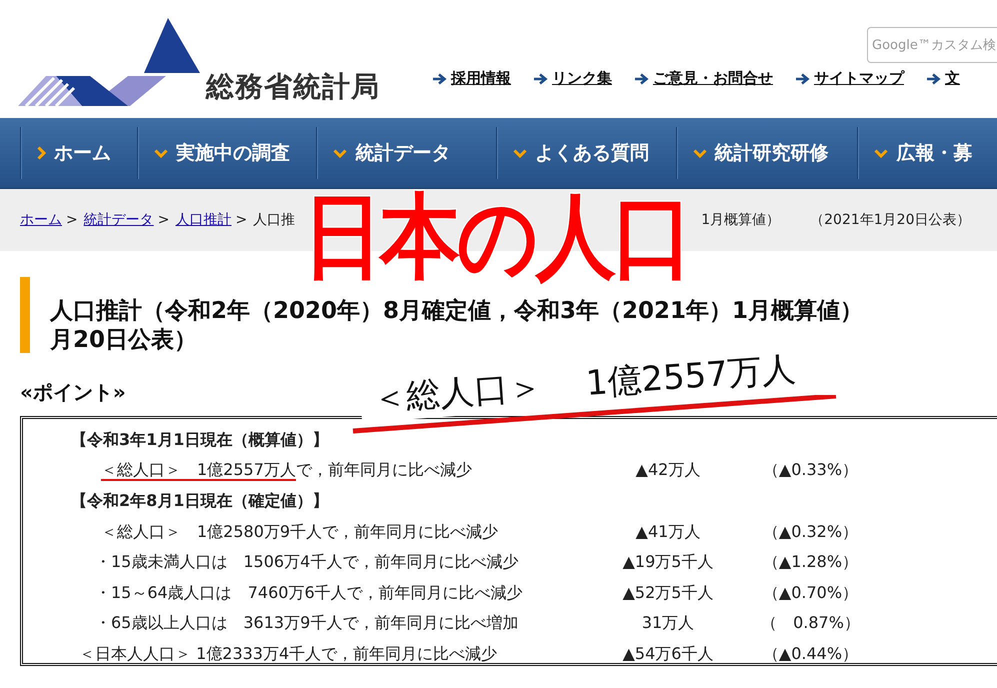  Describe the element at coordinates (73, 392) in the screenshot. I see `section-heading: «ポイント»` at that location.